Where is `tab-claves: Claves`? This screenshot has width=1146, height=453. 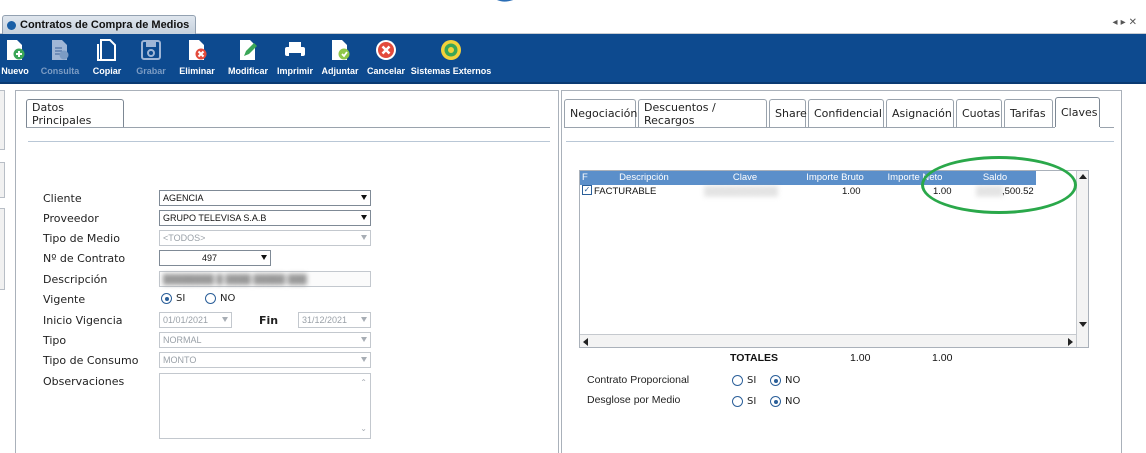 tab-claves: Claves is located at coordinates (1077, 112).